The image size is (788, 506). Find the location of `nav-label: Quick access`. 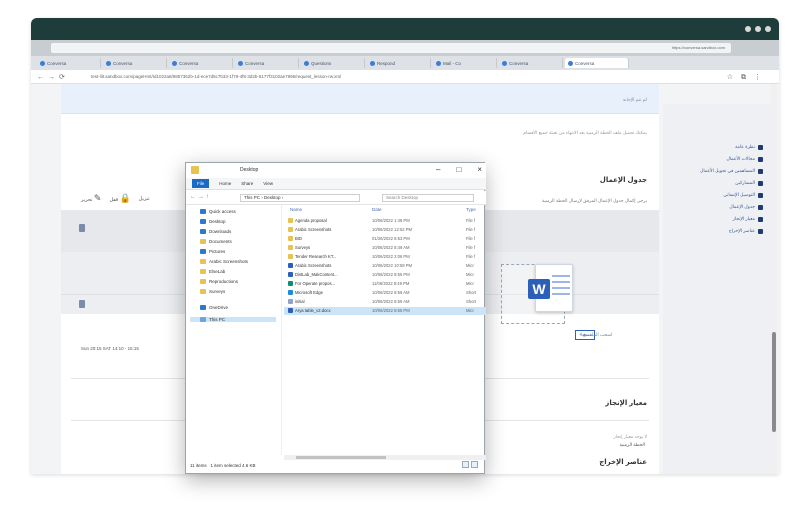

nav-label: Quick access is located at coordinates (222, 211).